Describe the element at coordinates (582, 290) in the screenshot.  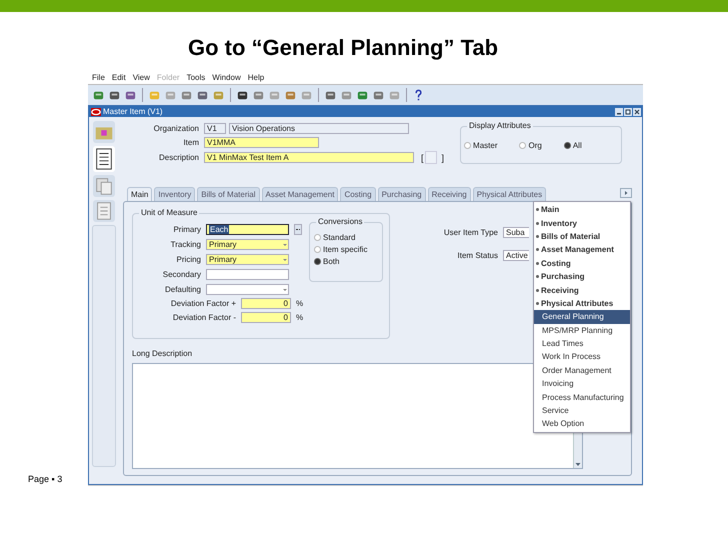
I see `menu-item: Receiving` at that location.